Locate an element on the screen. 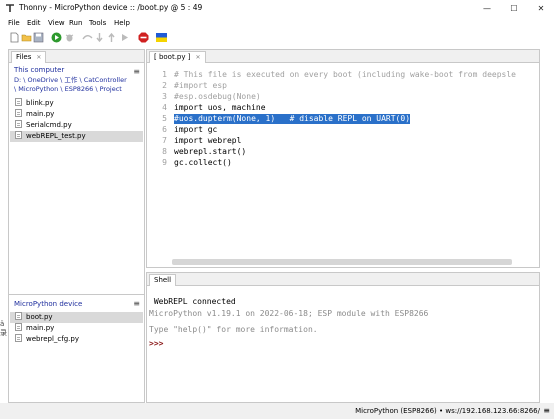 The image size is (554, 419). left-edge-text: ä 录 is located at coordinates (3, 329).